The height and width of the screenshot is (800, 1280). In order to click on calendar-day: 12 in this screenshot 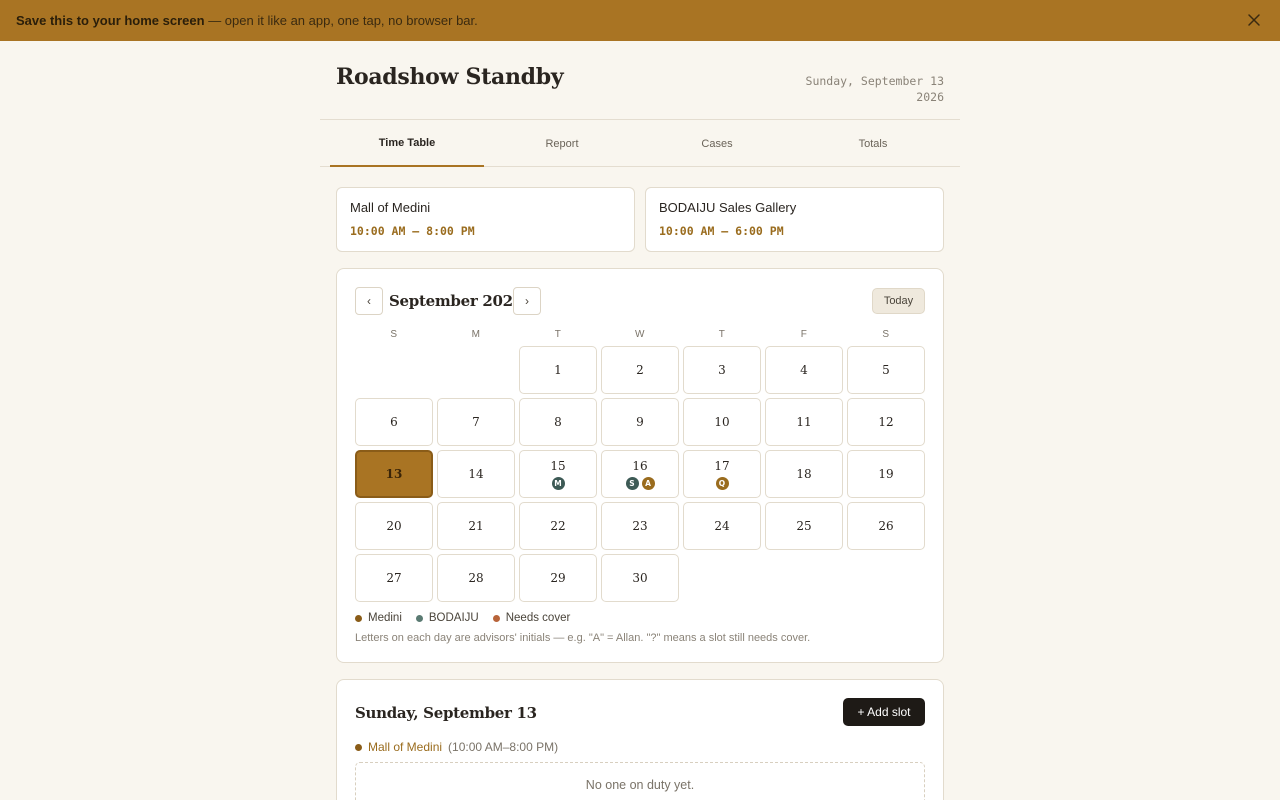, I will do `click(886, 422)`.